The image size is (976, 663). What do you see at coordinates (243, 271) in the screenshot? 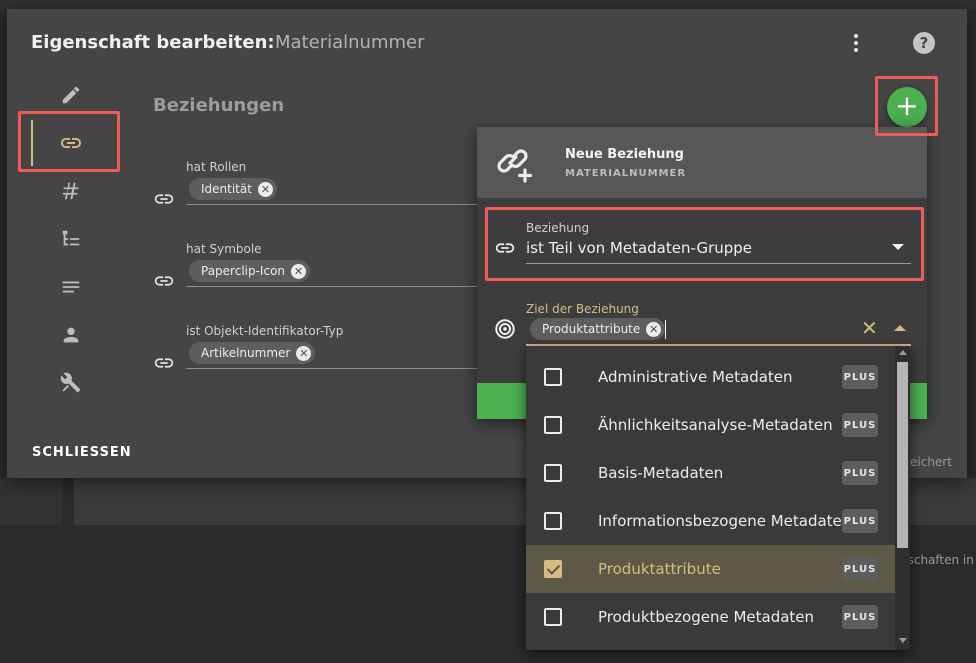
I see `chip-label: Paperclip-Icon` at bounding box center [243, 271].